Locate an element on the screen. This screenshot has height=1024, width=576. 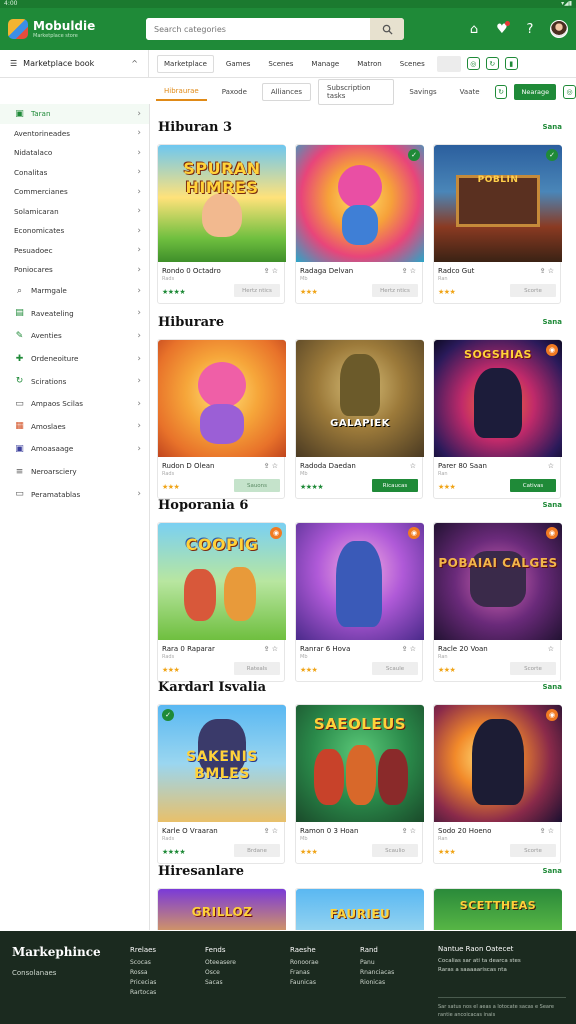
sidebar-item: ▭ Ampaos Scilas › is located at coordinates (74, 403).